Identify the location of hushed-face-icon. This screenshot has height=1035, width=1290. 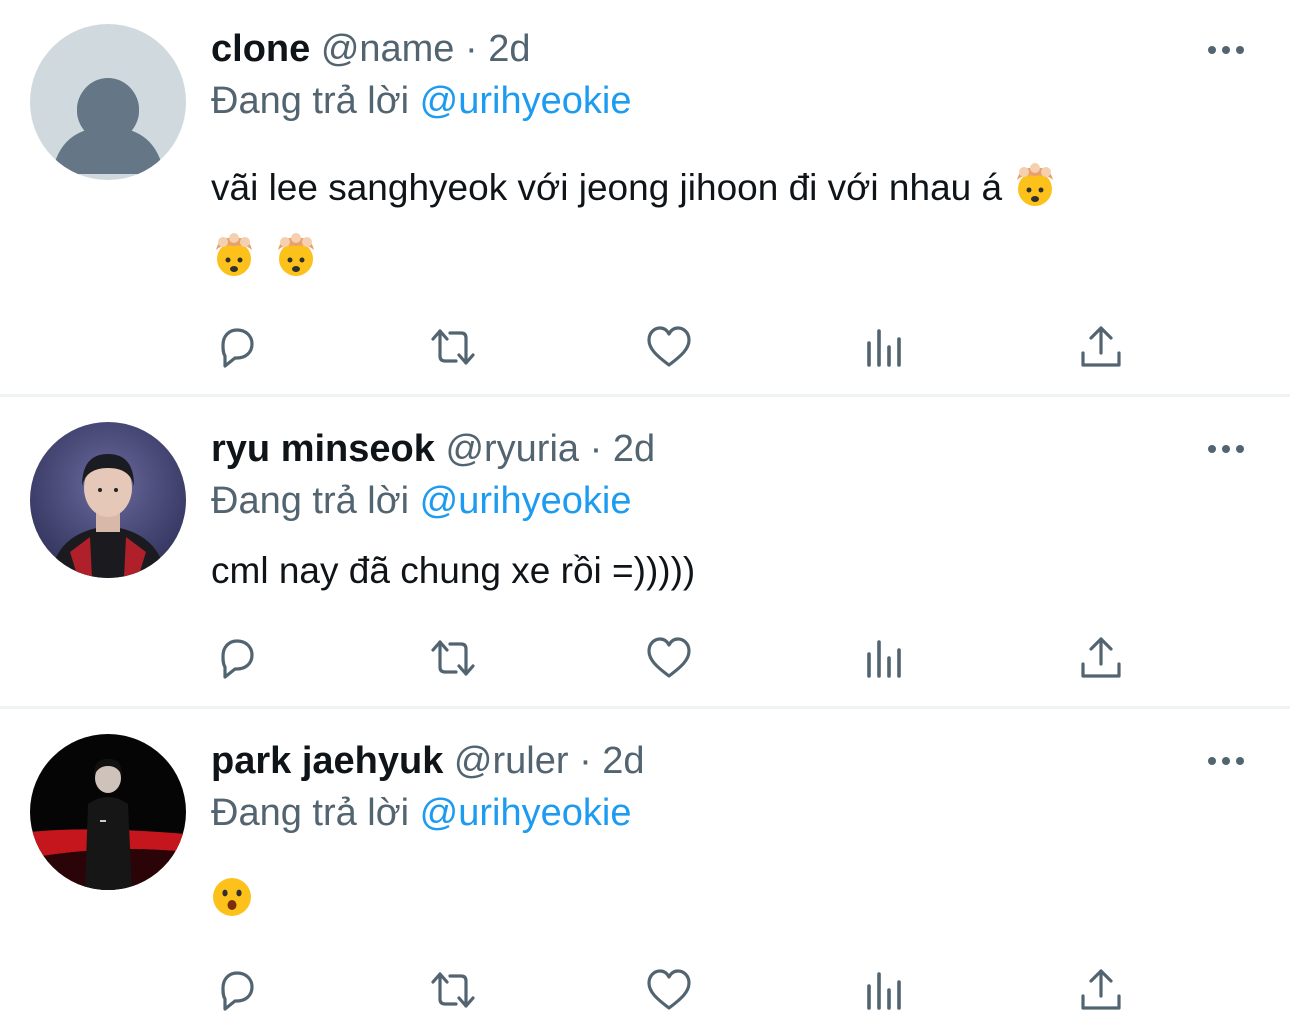
(232, 897).